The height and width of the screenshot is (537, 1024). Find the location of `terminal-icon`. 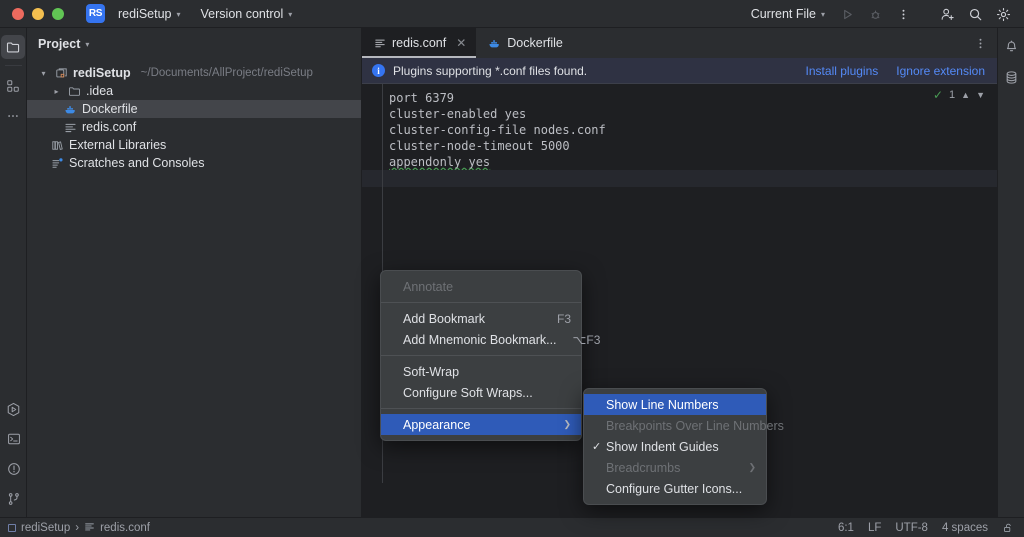

terminal-icon is located at coordinates (14, 439).